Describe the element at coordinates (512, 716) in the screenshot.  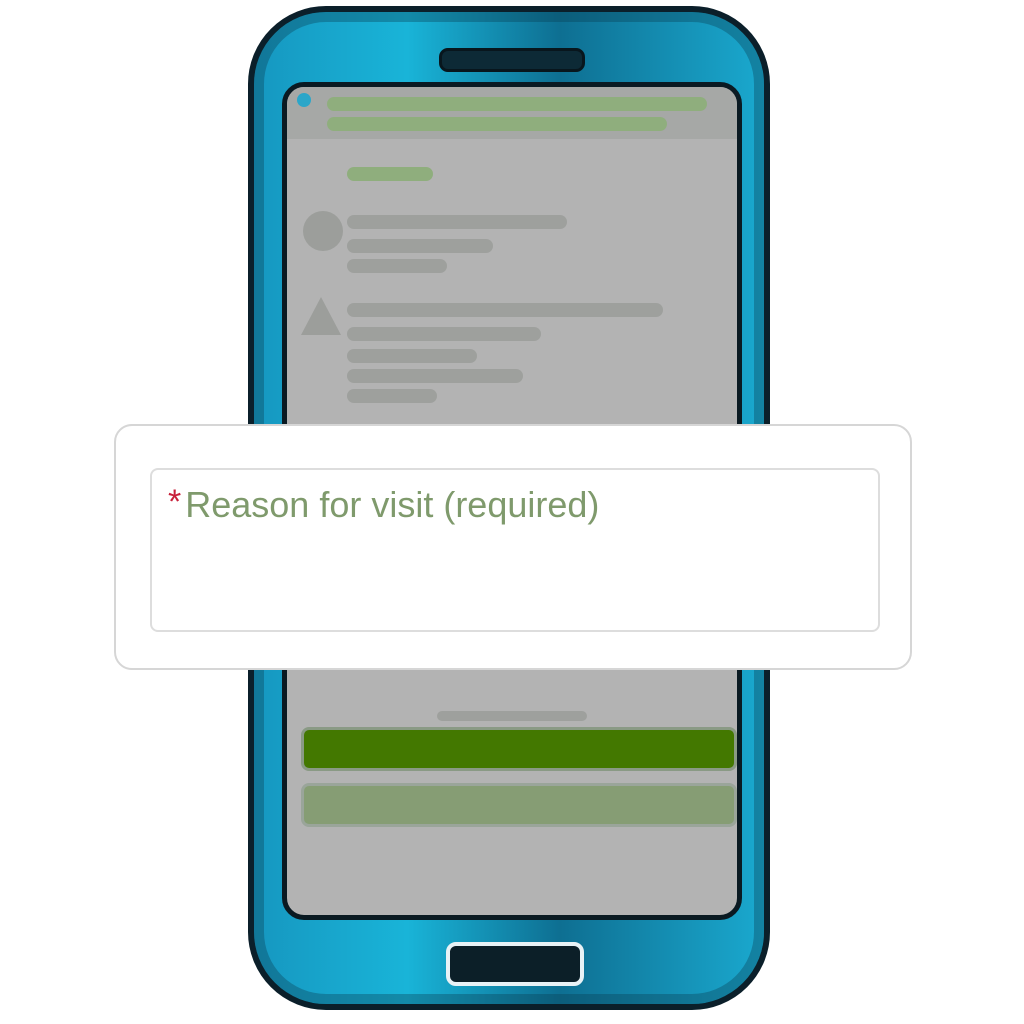
I see `hint-text-placeholder` at that location.